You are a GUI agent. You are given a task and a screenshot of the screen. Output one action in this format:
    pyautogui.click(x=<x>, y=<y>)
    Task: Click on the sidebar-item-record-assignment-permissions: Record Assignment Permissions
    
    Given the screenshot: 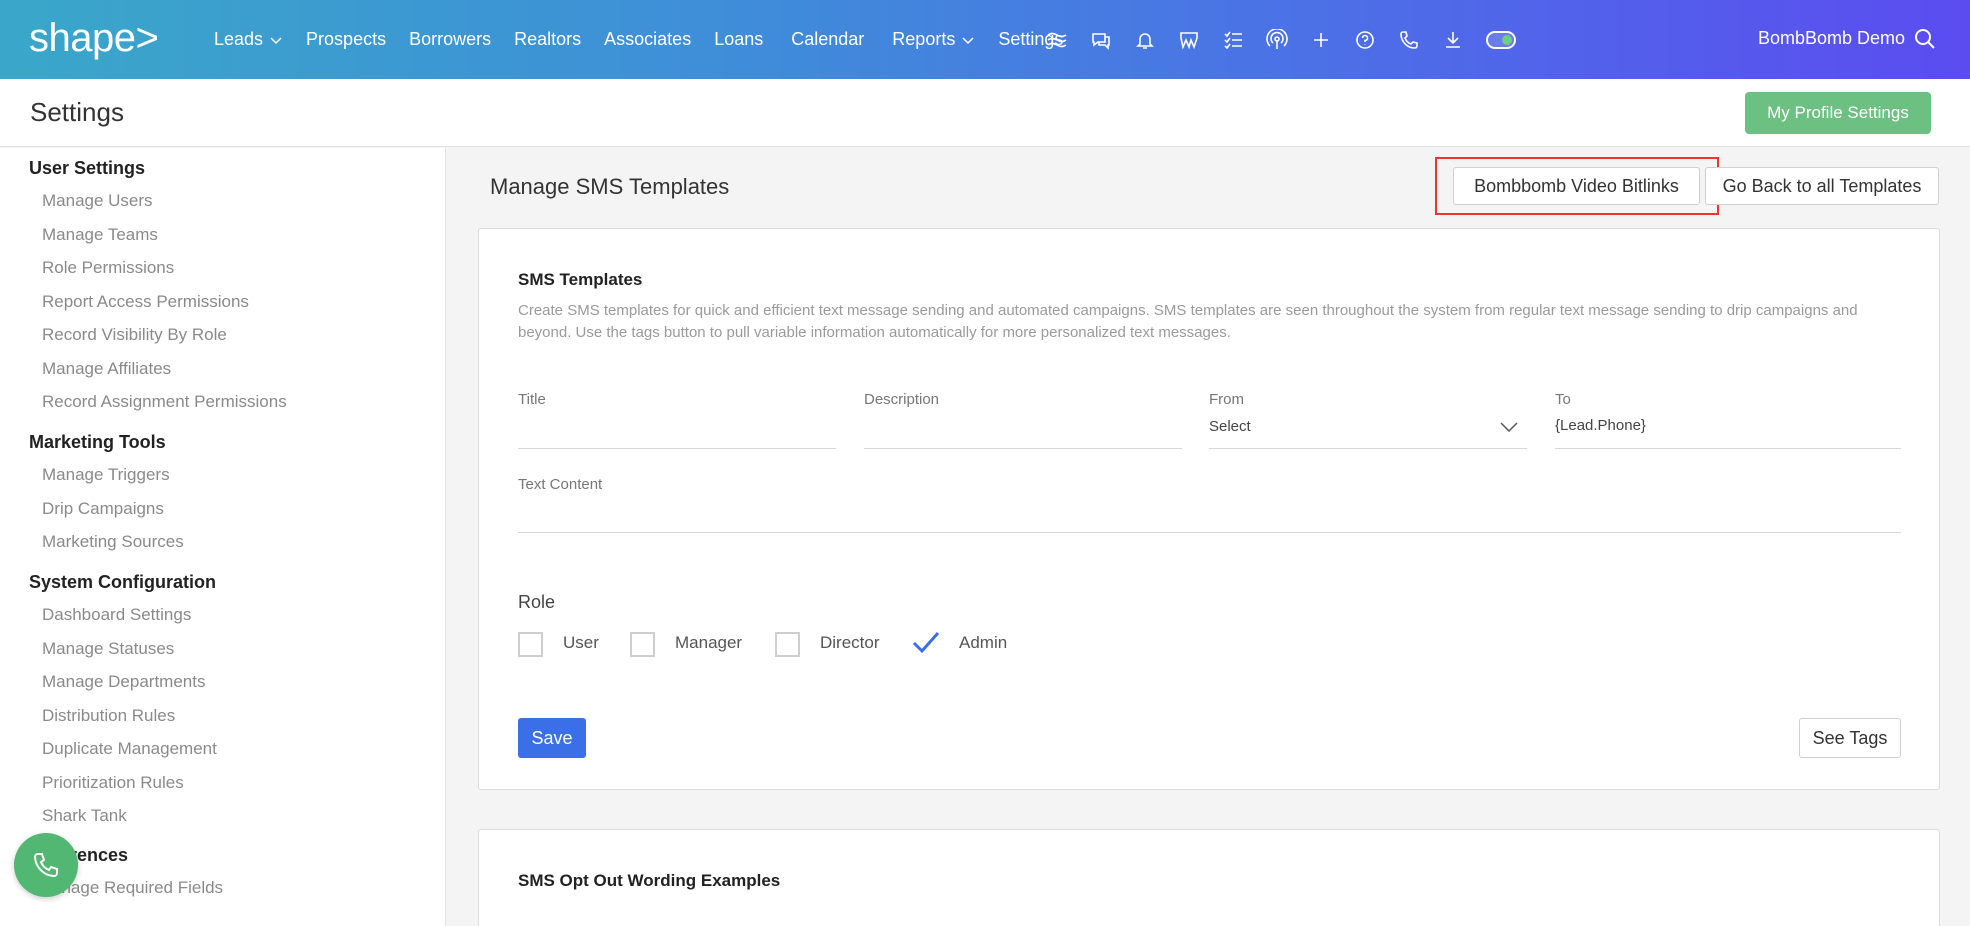 What is the action you would take?
    pyautogui.click(x=164, y=402)
    